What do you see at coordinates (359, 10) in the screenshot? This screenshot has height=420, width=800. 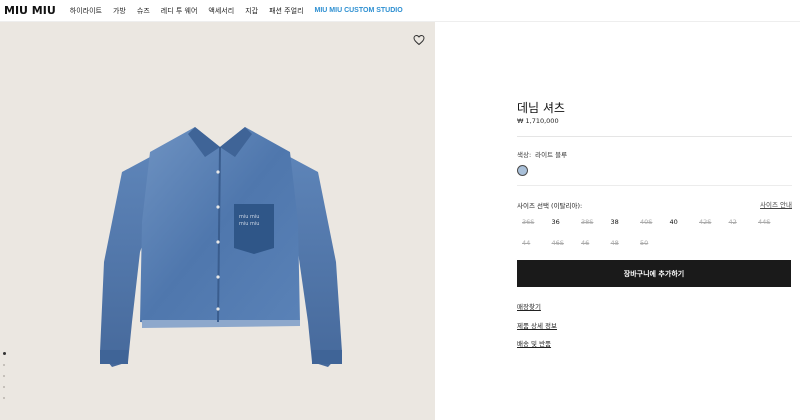 I see `nav-item-custom-studio: MIU MIU CUSTOM STUDIO` at bounding box center [359, 10].